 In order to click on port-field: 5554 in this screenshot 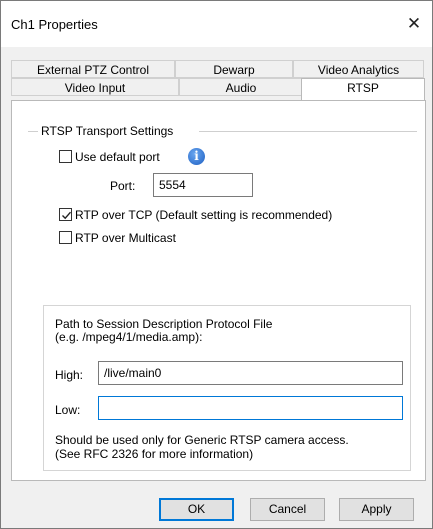, I will do `click(203, 185)`.